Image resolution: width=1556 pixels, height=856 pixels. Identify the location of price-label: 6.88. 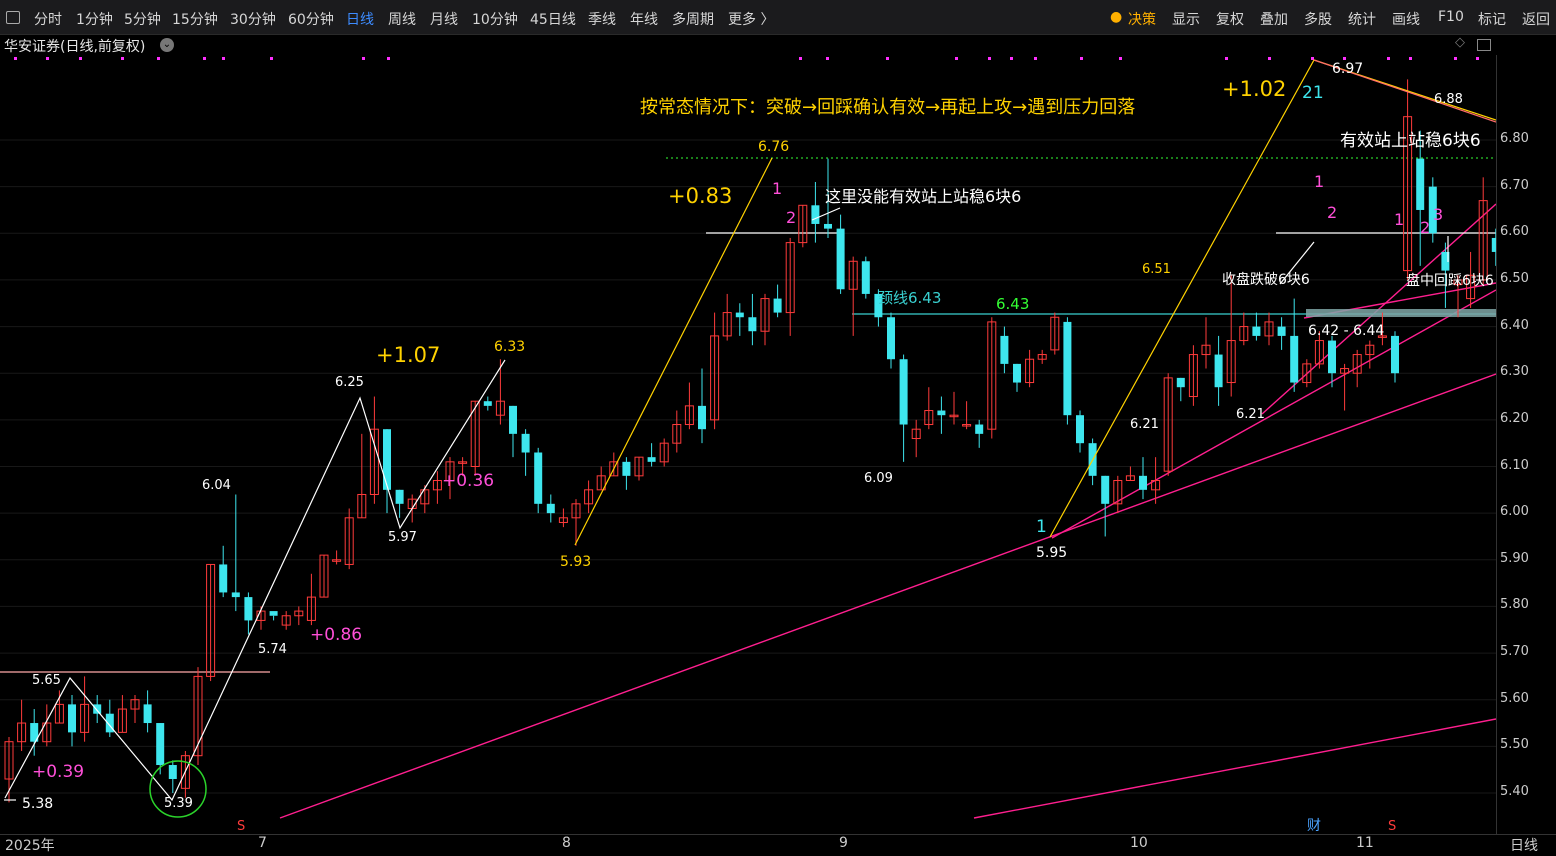
(1448, 99).